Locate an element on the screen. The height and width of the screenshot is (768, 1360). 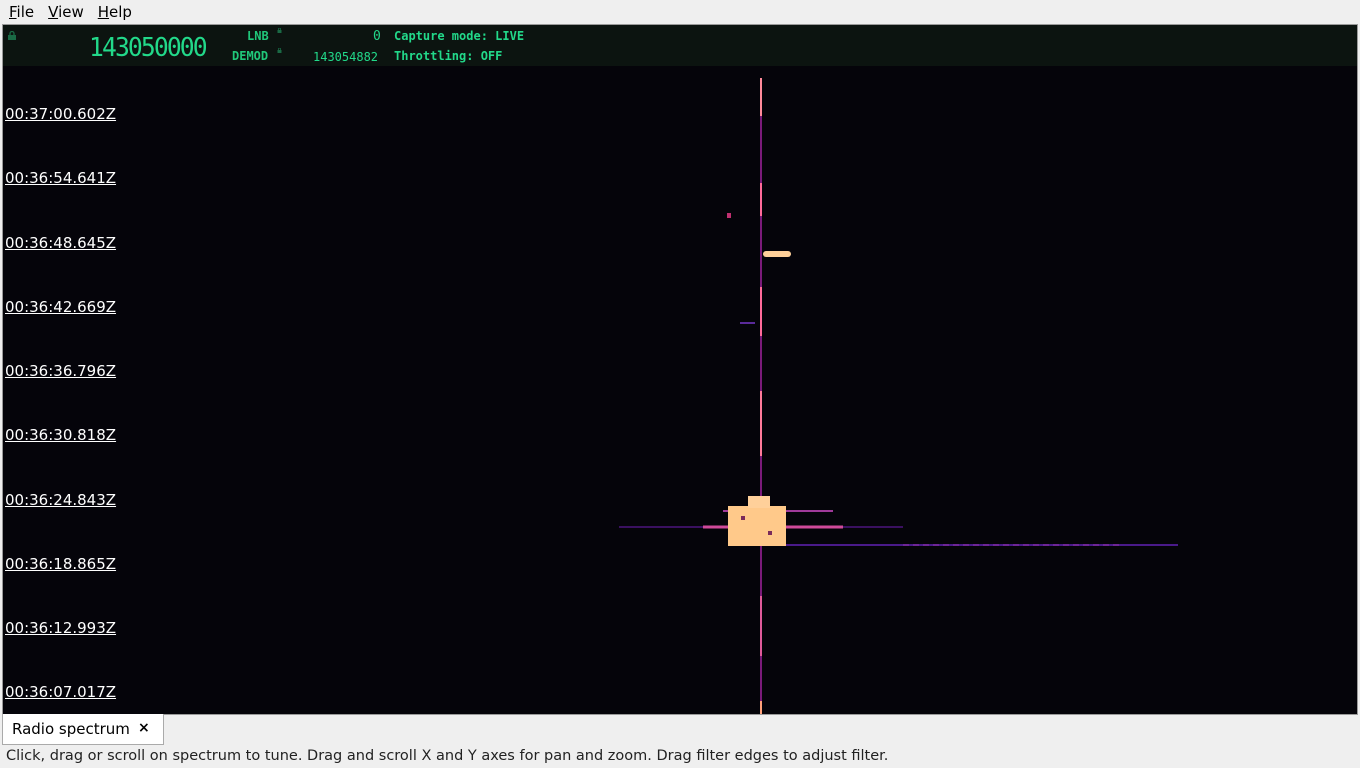
menu-bar: File View Help is located at coordinates (680, 11).